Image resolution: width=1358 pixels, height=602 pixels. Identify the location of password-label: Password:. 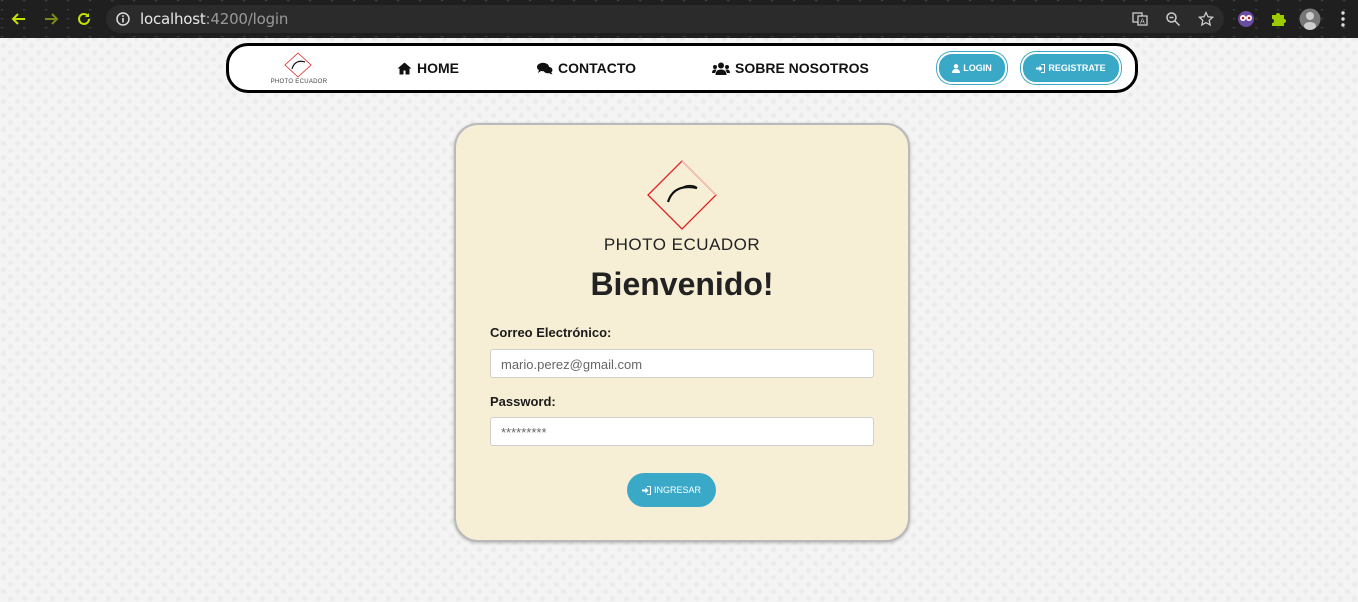
(523, 401).